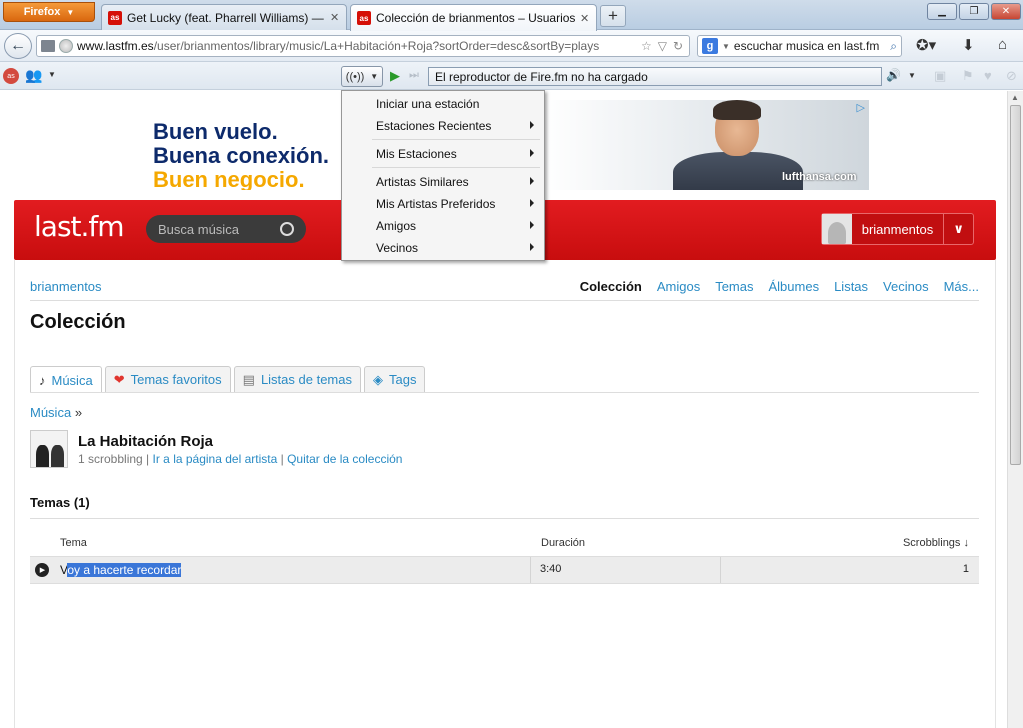  I want to click on ad-line-3: Buen negocio., so click(229, 179).